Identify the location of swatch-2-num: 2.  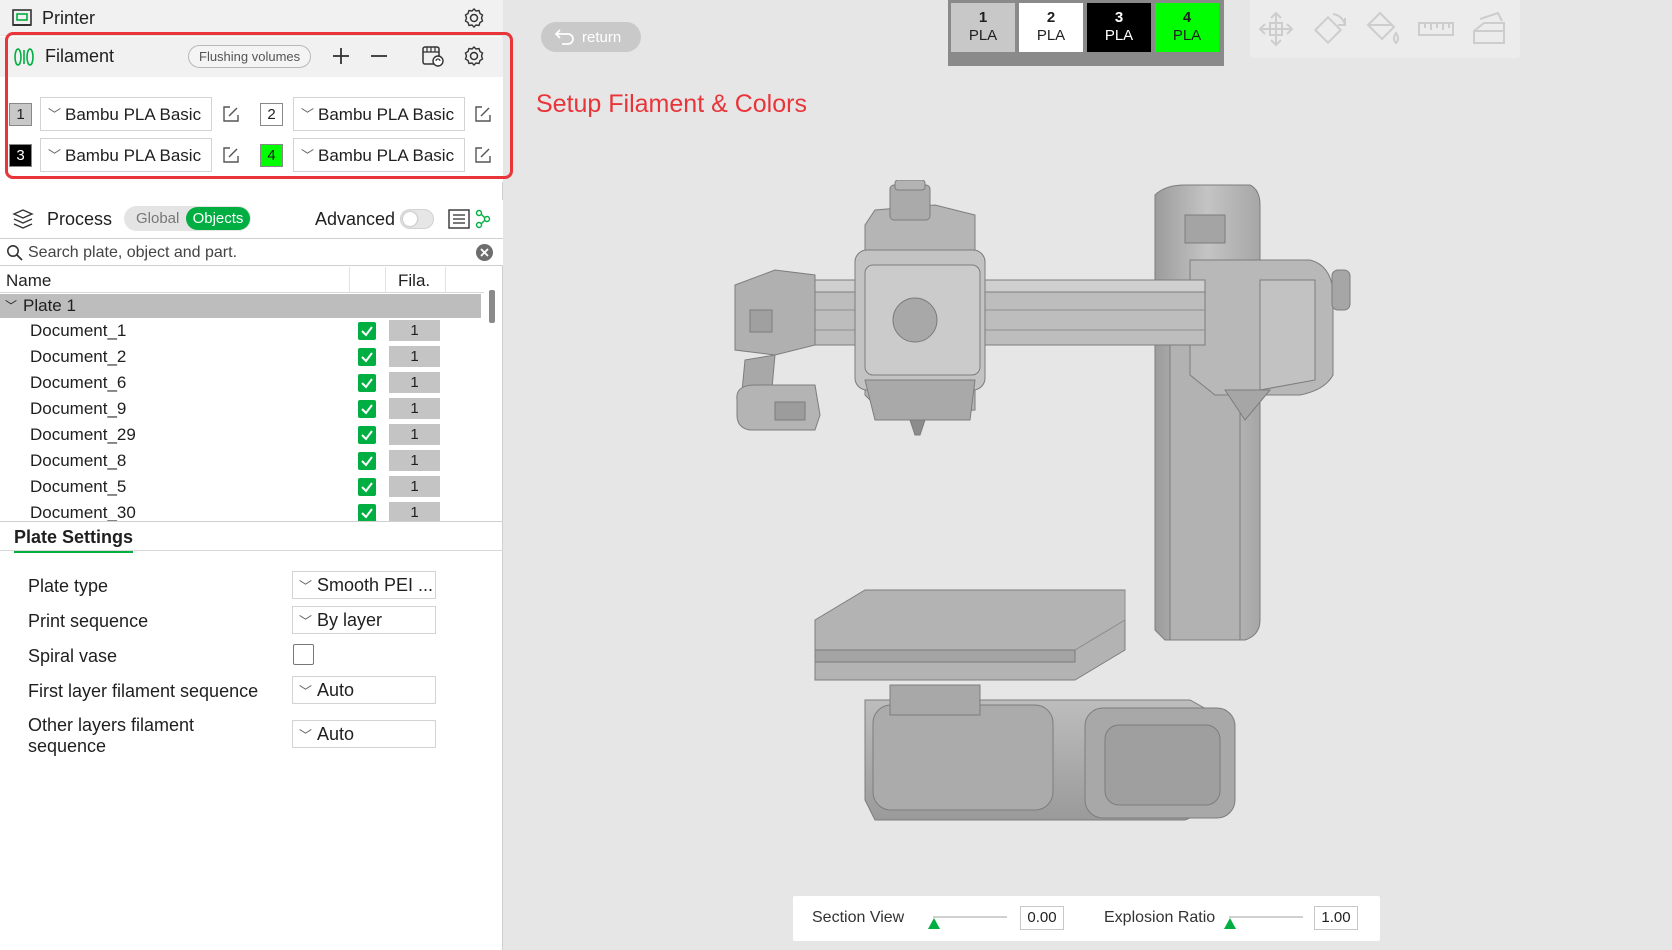
(1051, 17).